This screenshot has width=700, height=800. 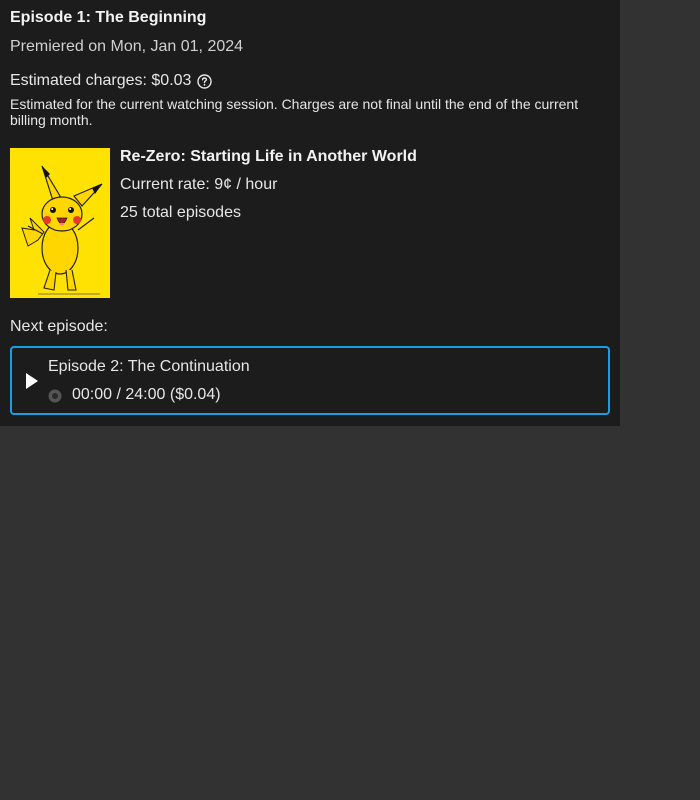 What do you see at coordinates (205, 81) in the screenshot?
I see `question-circle-icon` at bounding box center [205, 81].